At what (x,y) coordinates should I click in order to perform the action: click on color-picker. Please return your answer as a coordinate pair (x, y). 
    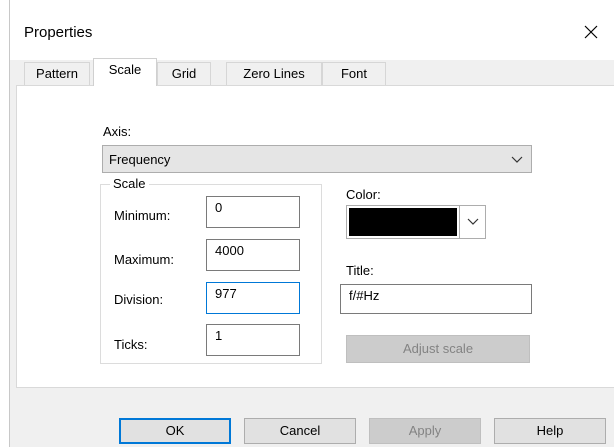
    Looking at the image, I should click on (416, 222).